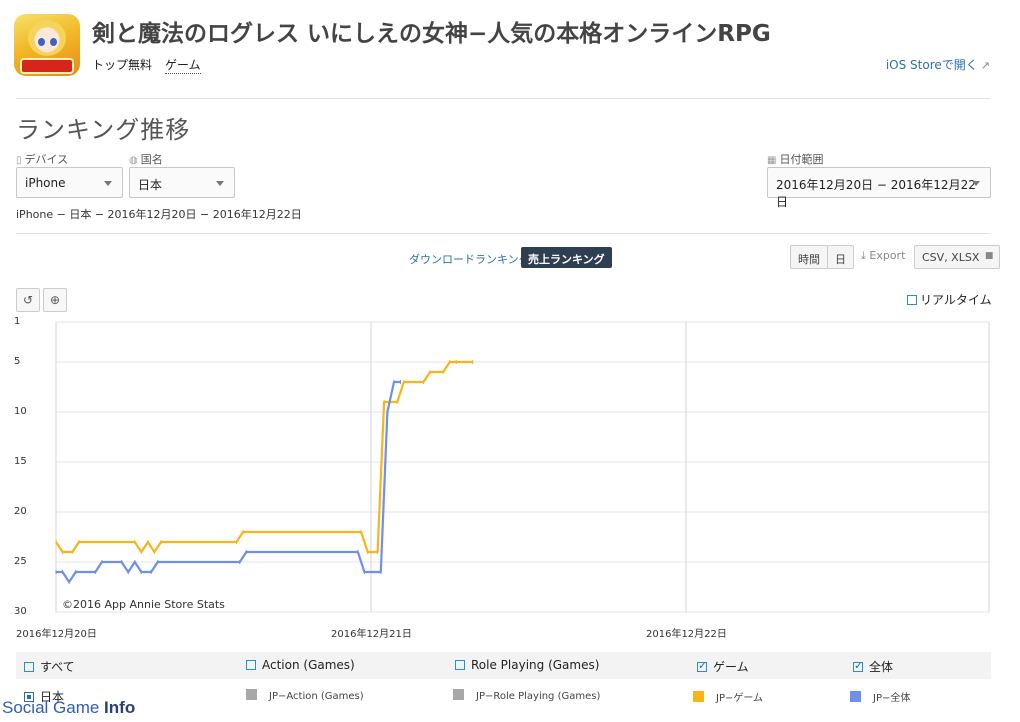  What do you see at coordinates (20, 561) in the screenshot?
I see `y-tick-label: 25` at bounding box center [20, 561].